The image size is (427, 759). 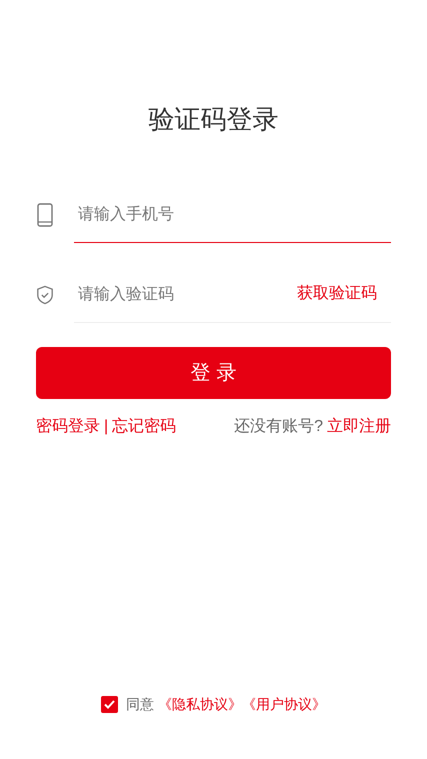 I want to click on no-account-text: 还没有账号?, so click(x=278, y=427).